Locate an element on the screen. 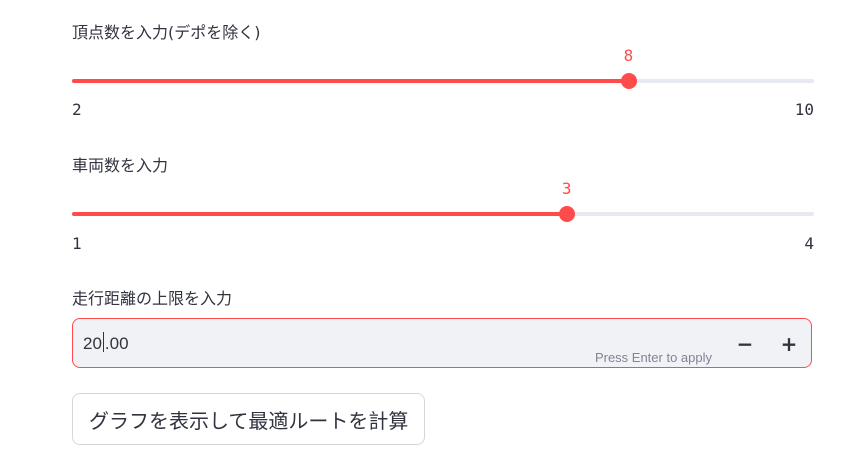  vertices-slider-label: 頂点数を入力(デポを除く) is located at coordinates (166, 32).